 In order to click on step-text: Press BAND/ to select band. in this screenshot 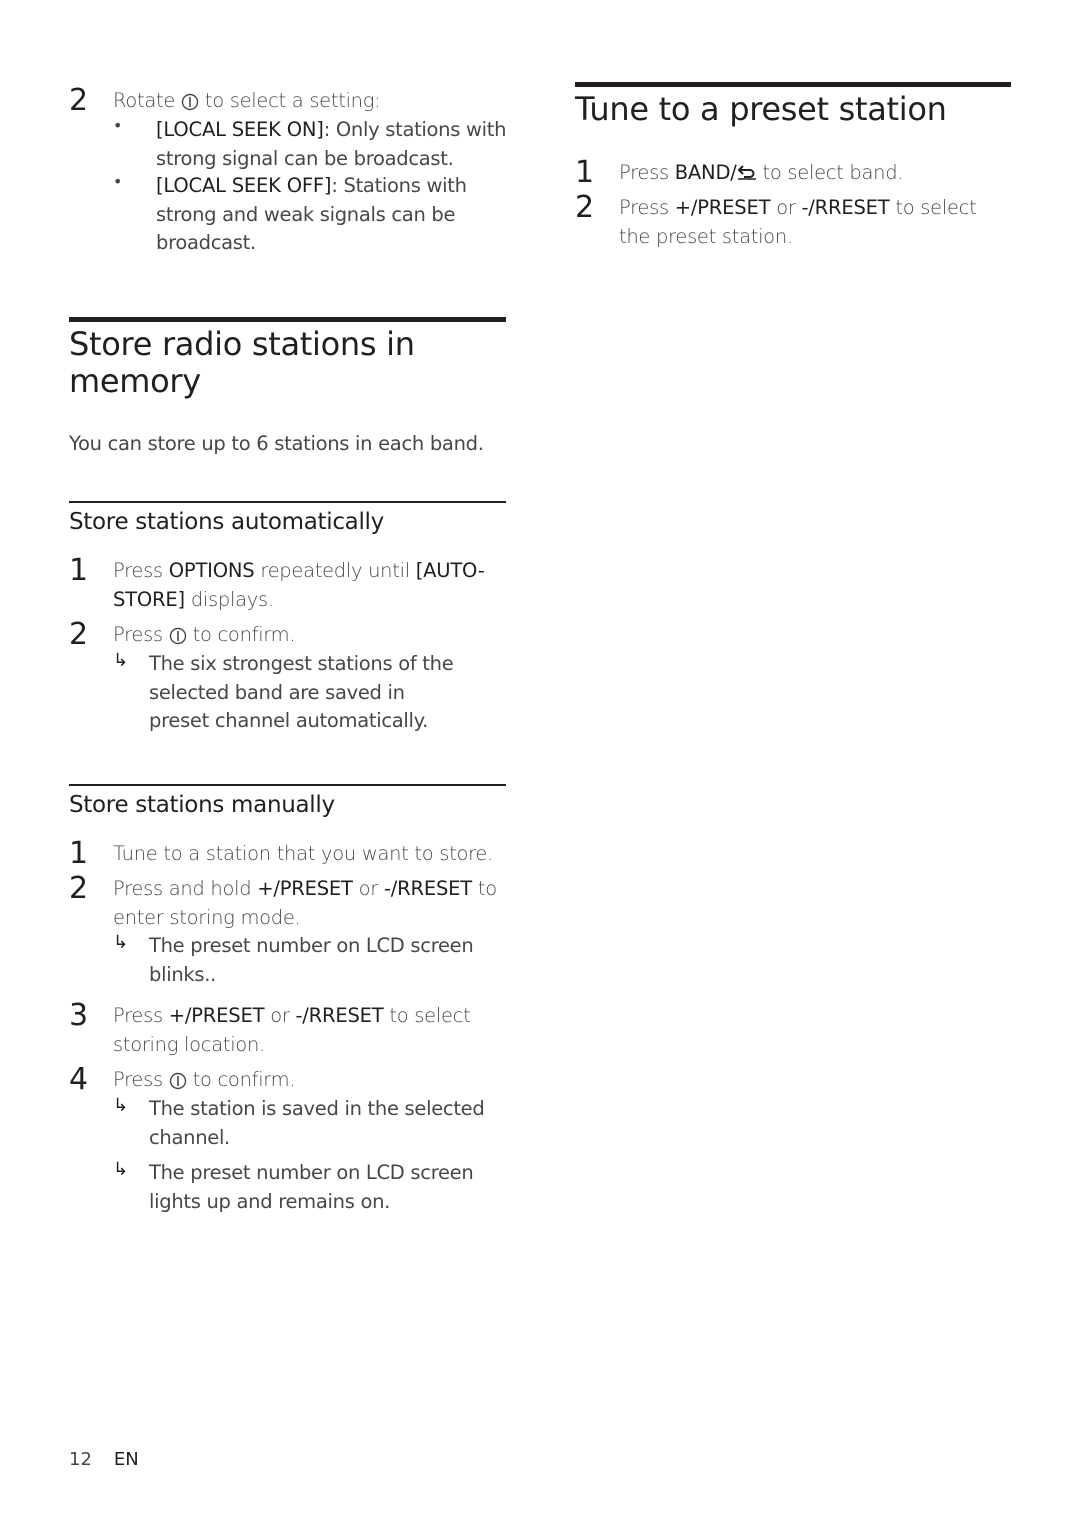, I will do `click(815, 173)`.